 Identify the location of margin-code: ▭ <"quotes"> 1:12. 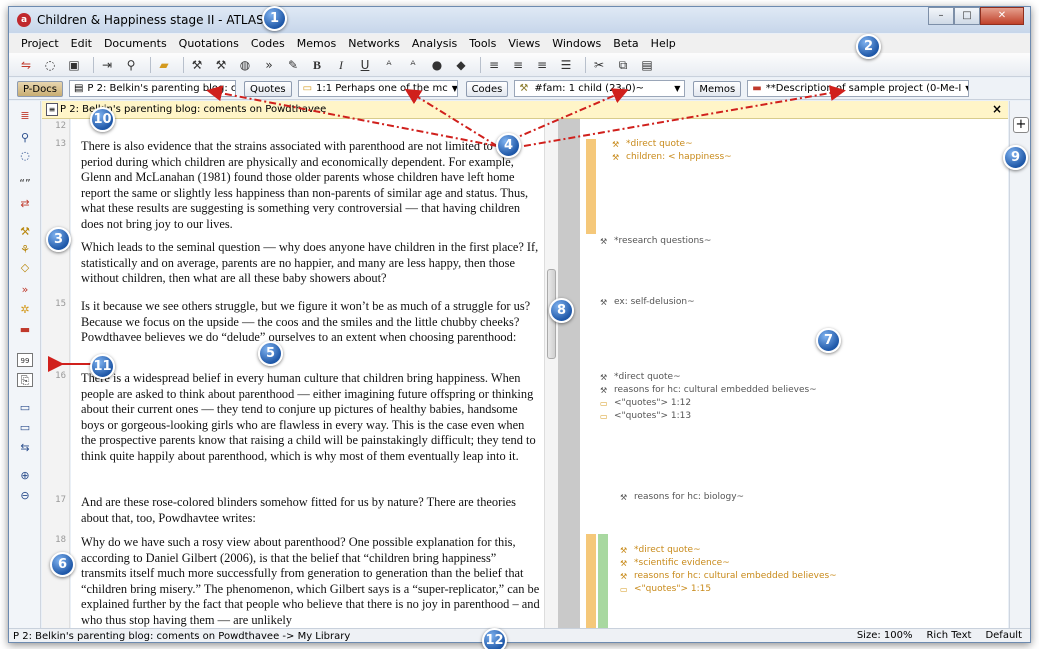
(645, 403).